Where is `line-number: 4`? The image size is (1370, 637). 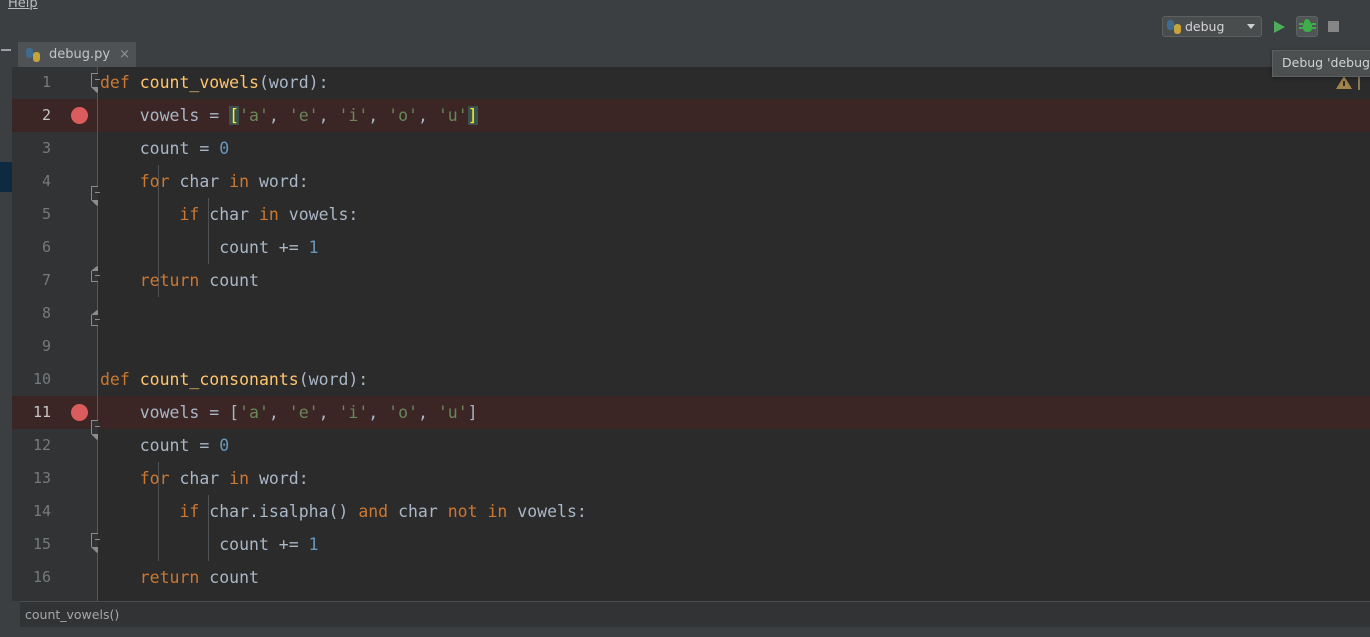
line-number: 4 is located at coordinates (46, 181).